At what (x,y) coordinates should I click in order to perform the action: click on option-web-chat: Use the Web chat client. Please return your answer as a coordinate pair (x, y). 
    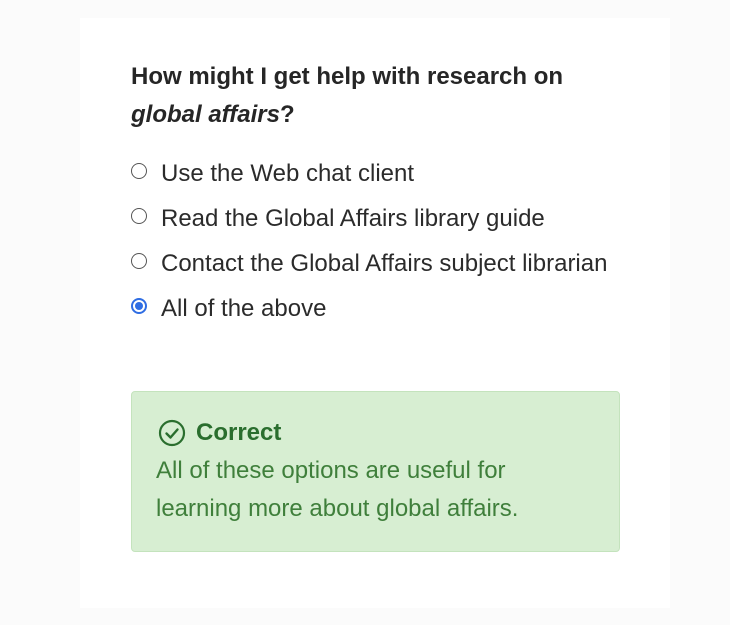
    Looking at the image, I should click on (381, 174).